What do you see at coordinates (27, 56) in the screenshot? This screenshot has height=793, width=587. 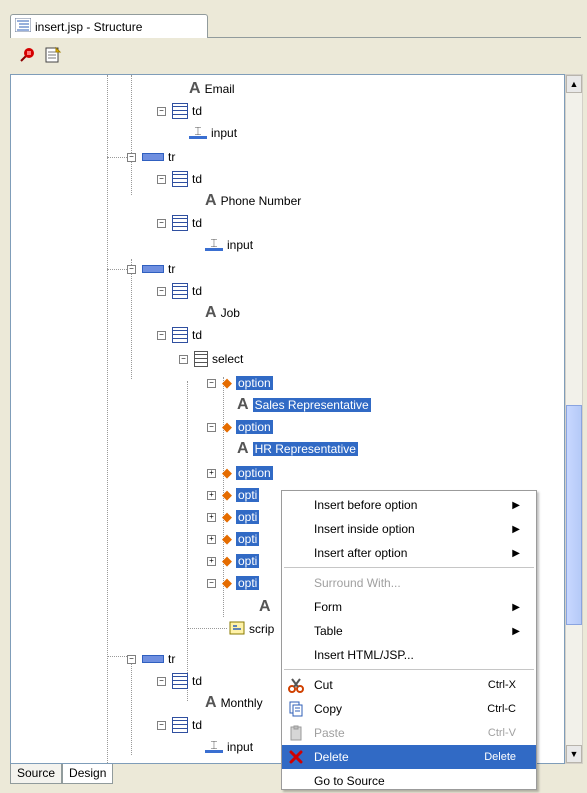 I see `pin-icon` at bounding box center [27, 56].